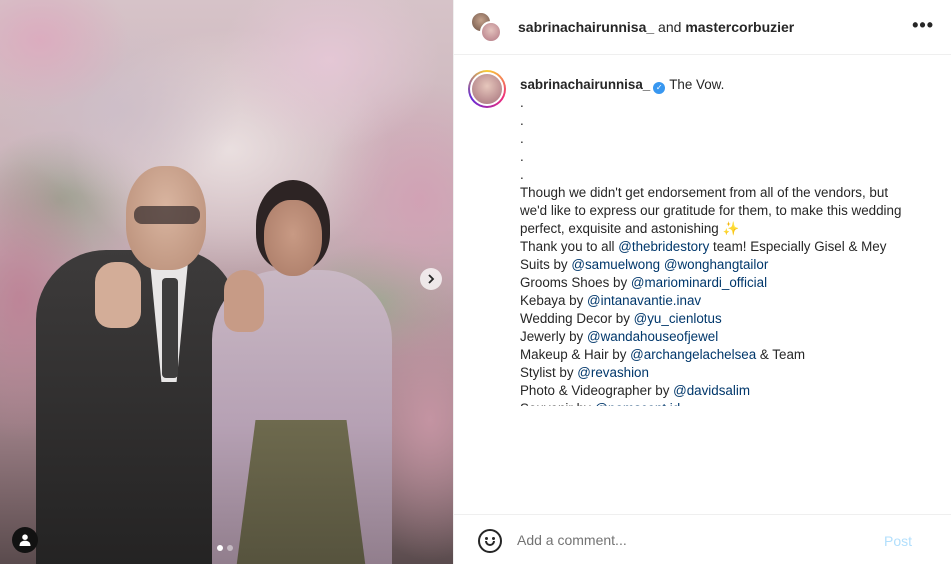  I want to click on tagged-people-button, so click(25, 540).